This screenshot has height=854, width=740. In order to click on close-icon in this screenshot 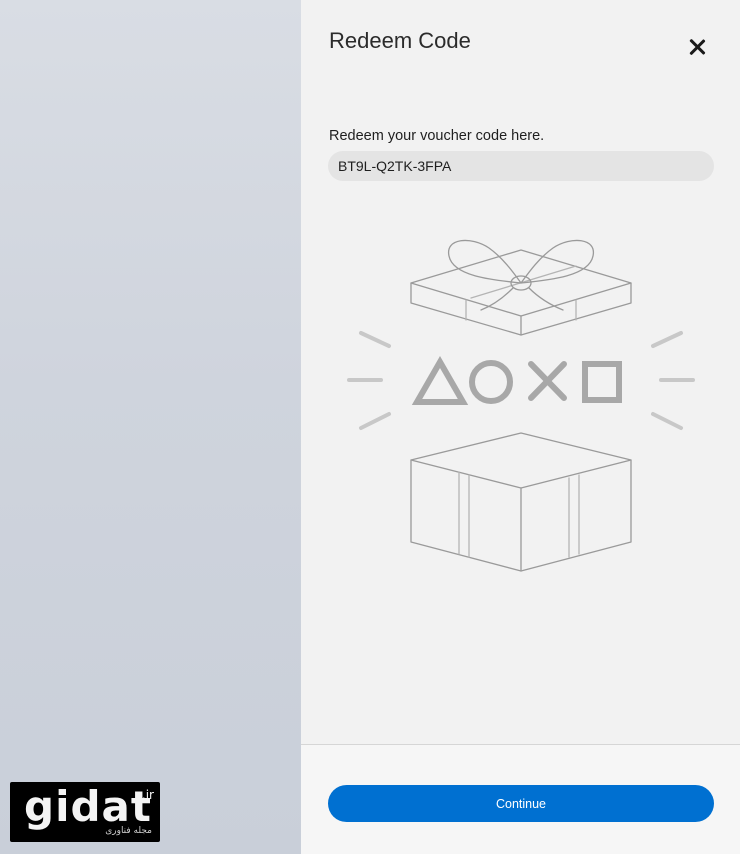, I will do `click(697, 47)`.